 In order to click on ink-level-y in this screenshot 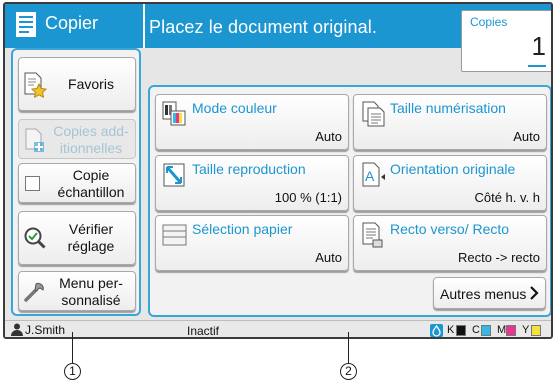, I will do `click(536, 330)`.